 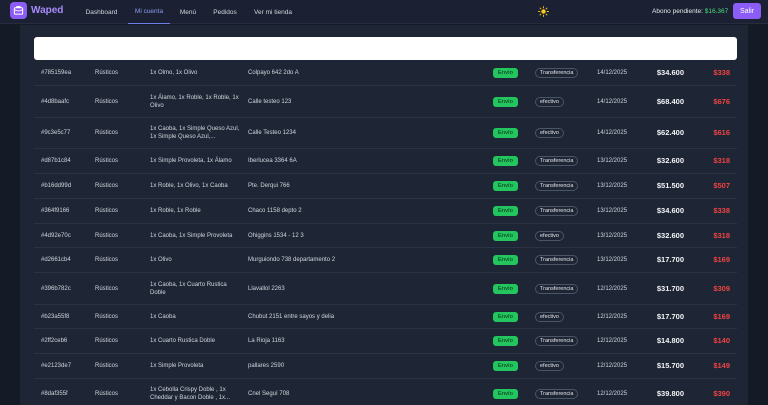 I want to click on order-fee: $390, so click(x=721, y=393).